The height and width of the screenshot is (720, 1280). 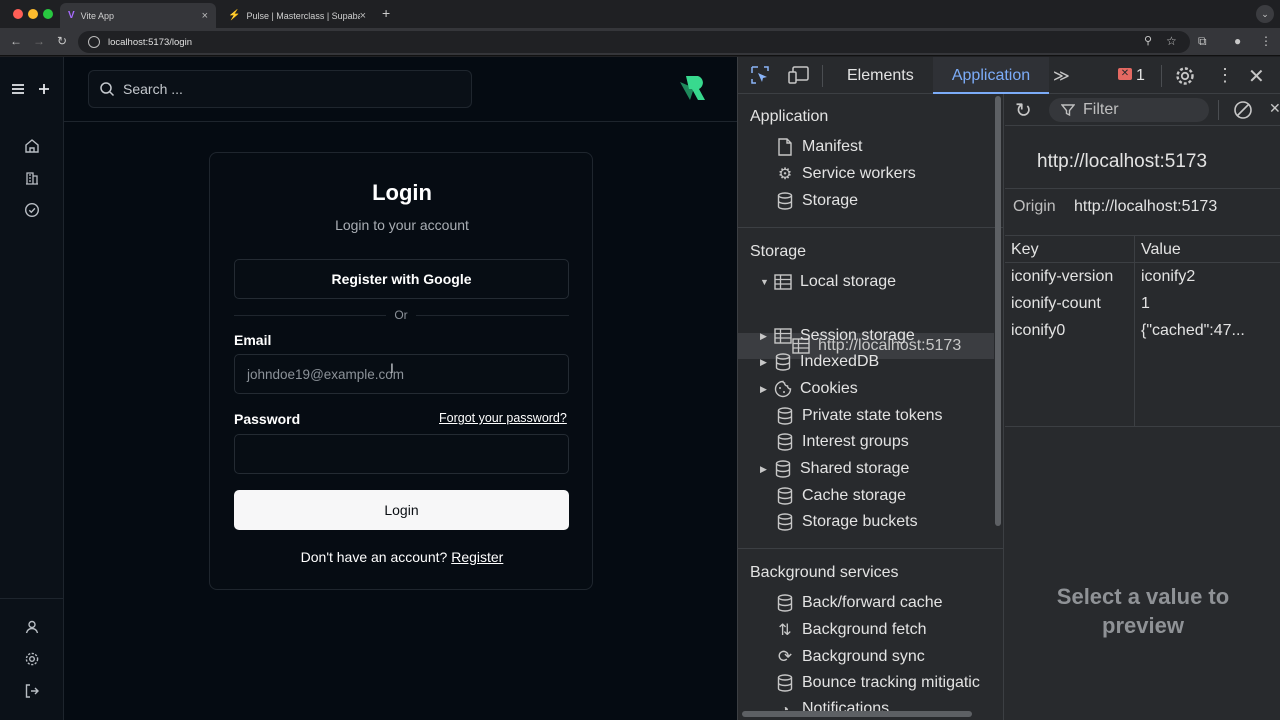 What do you see at coordinates (48, 14) in the screenshot?
I see `maximize-window-button` at bounding box center [48, 14].